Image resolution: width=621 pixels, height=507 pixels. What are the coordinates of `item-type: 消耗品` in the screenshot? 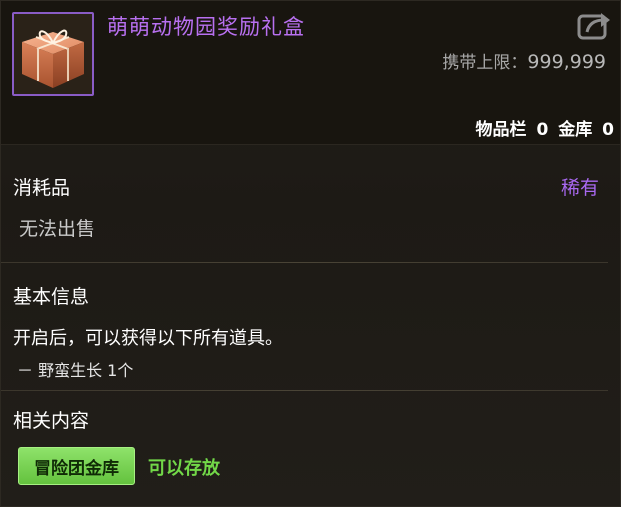 It's located at (42, 188).